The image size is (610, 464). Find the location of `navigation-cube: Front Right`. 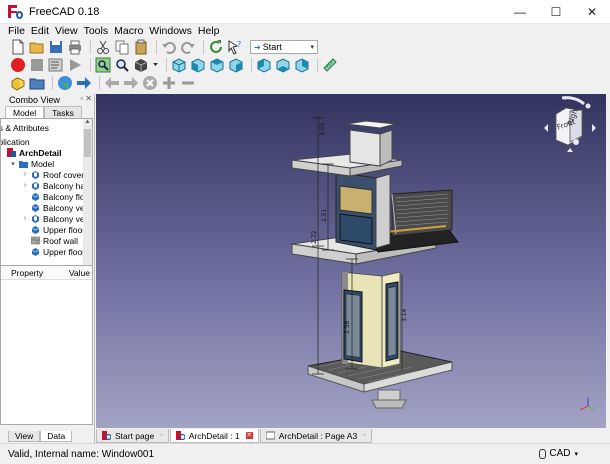

navigation-cube: Front Right is located at coordinates (570, 124).